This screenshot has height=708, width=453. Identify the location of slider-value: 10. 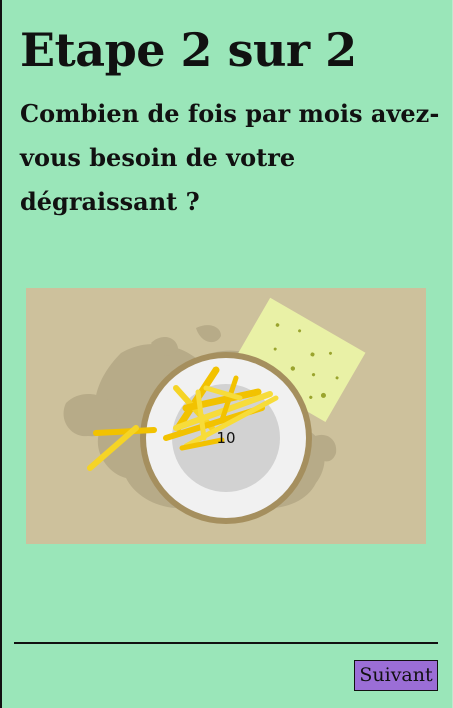
(226, 438).